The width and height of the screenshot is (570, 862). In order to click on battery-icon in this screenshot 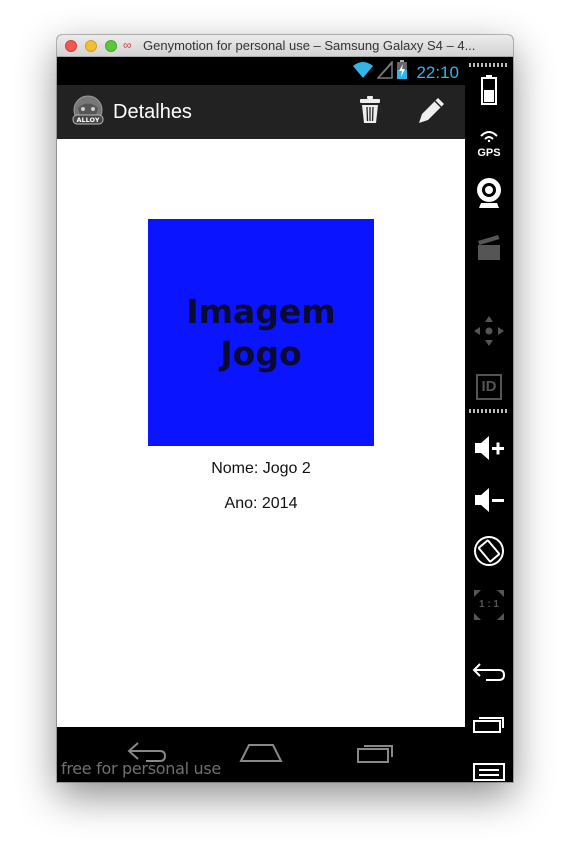, I will do `click(489, 92)`.